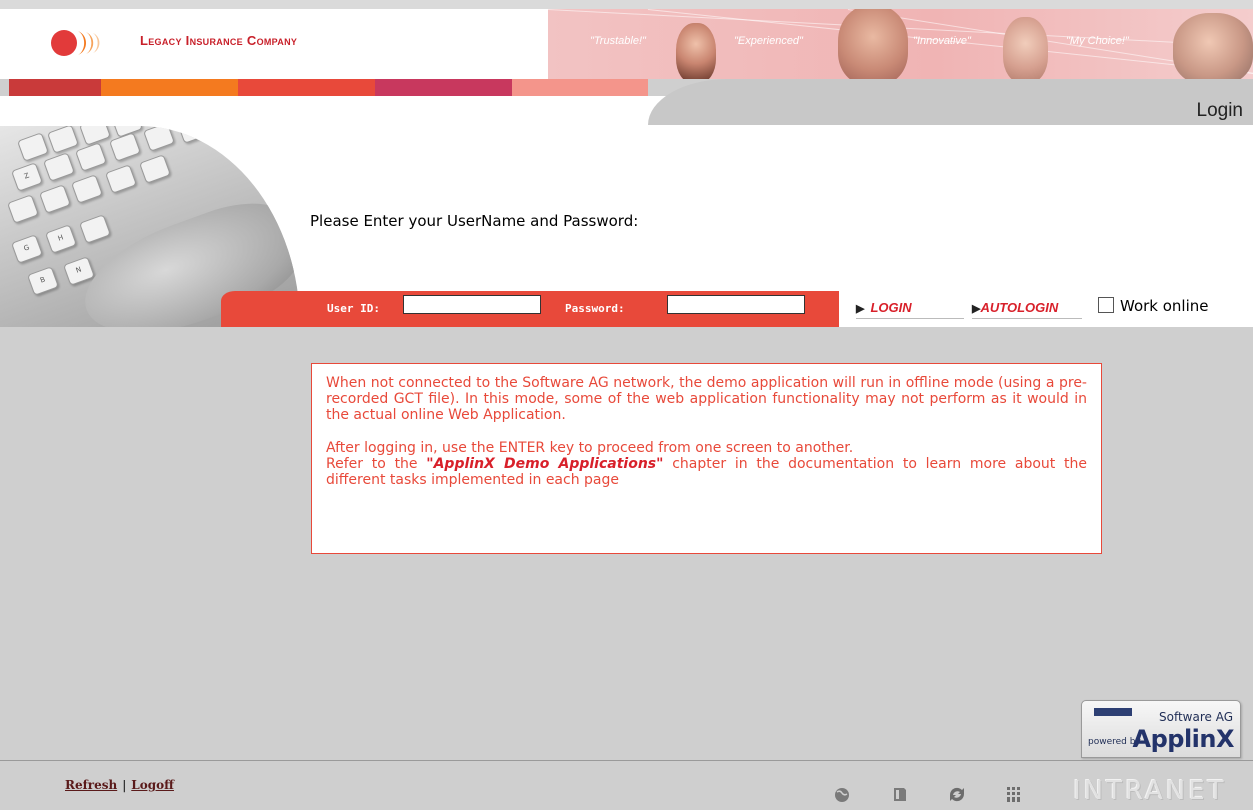 The height and width of the screenshot is (810, 1253). Describe the element at coordinates (1014, 794) in the screenshot. I see `columns-icon` at that location.